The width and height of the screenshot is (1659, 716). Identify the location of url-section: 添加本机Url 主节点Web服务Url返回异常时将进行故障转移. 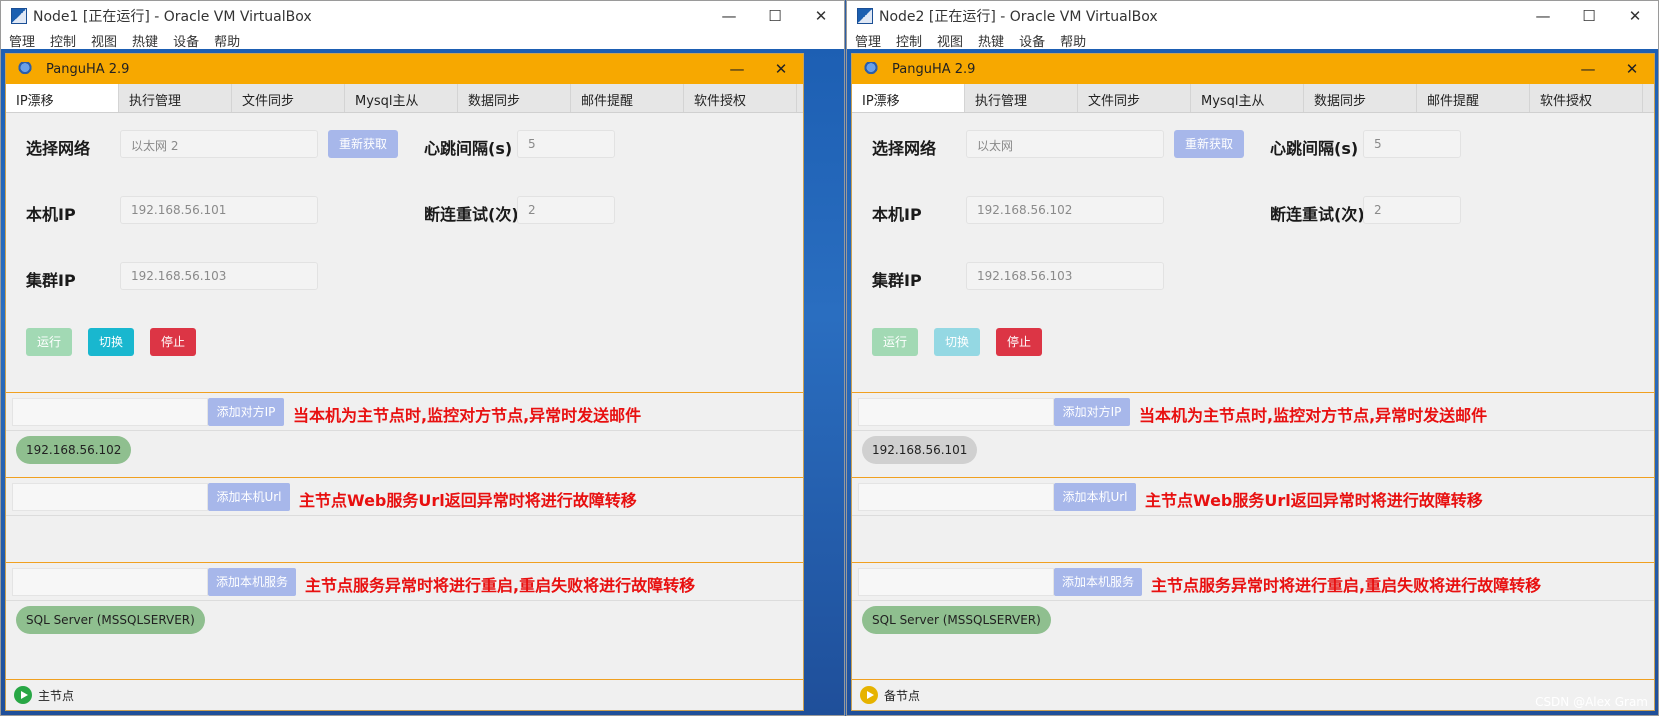
(404, 496).